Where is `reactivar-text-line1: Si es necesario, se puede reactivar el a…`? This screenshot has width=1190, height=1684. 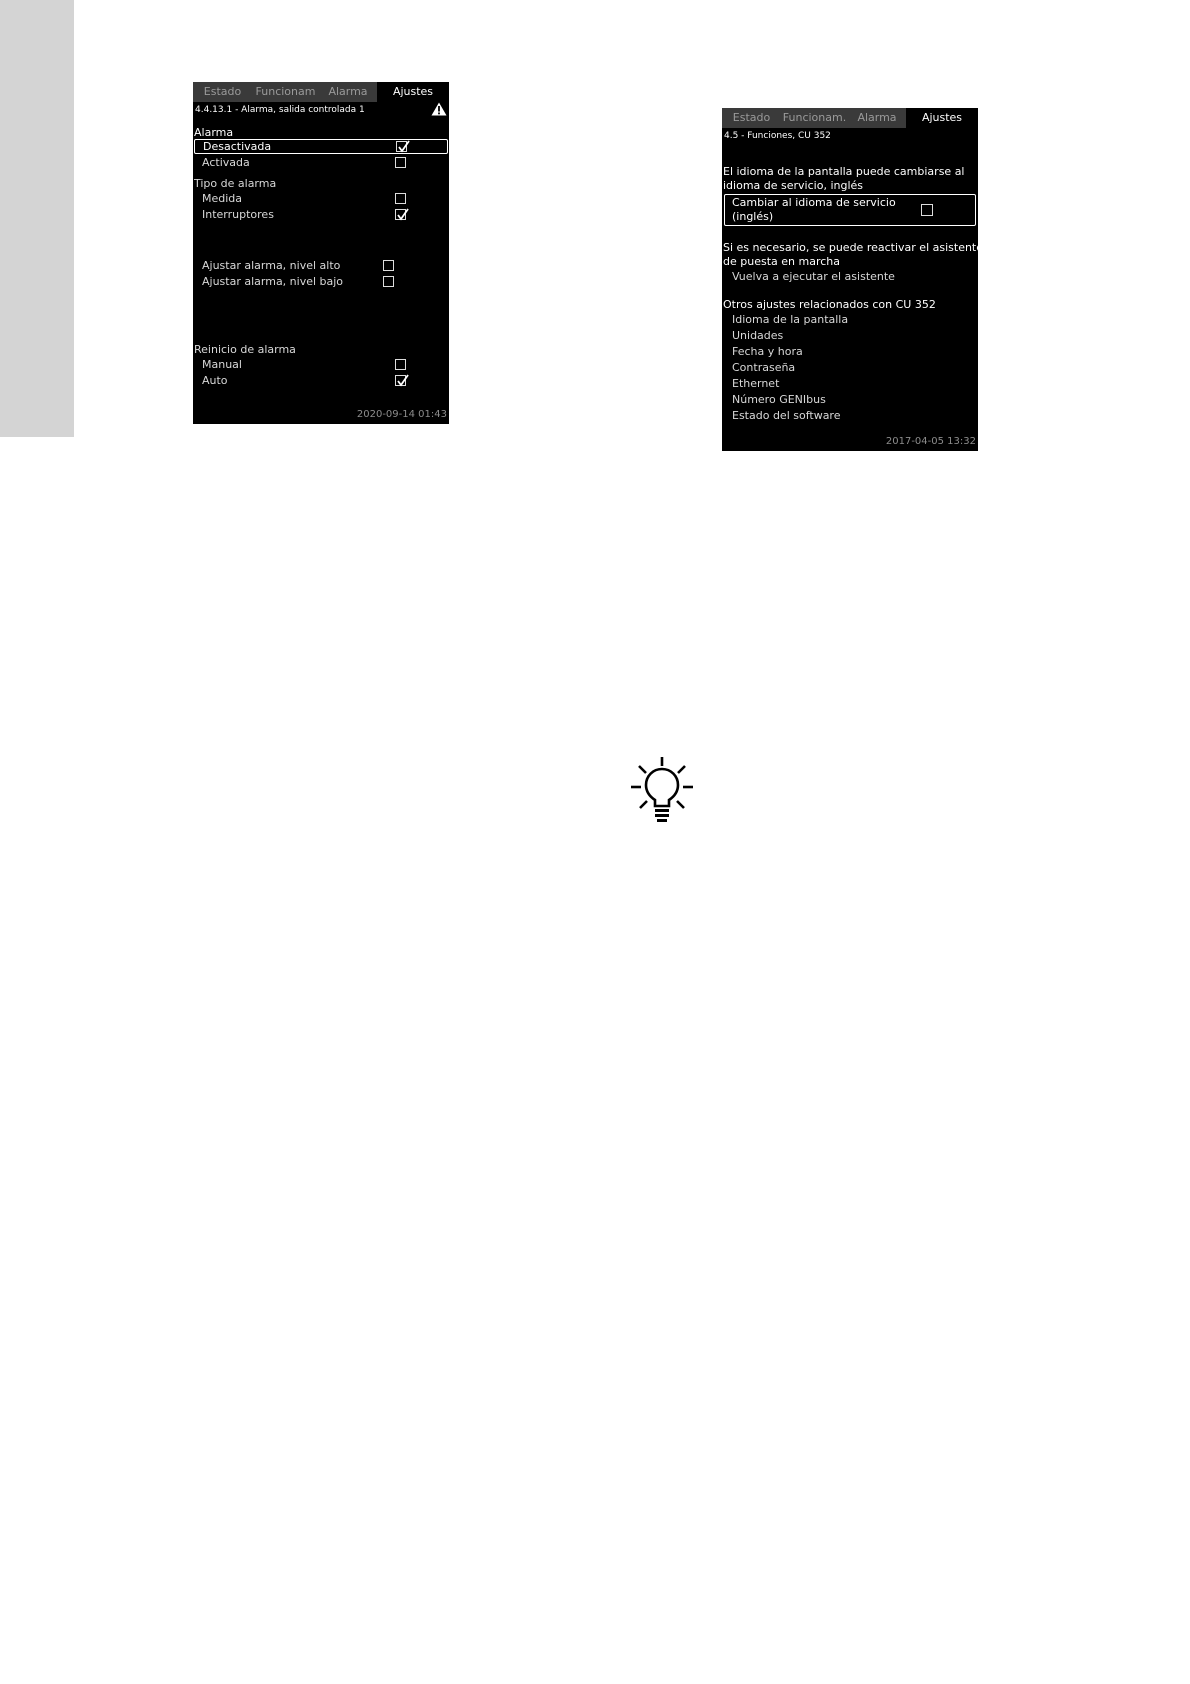 reactivar-text-line1: Si es necesario, se puede reactivar el a… is located at coordinates (850, 247).